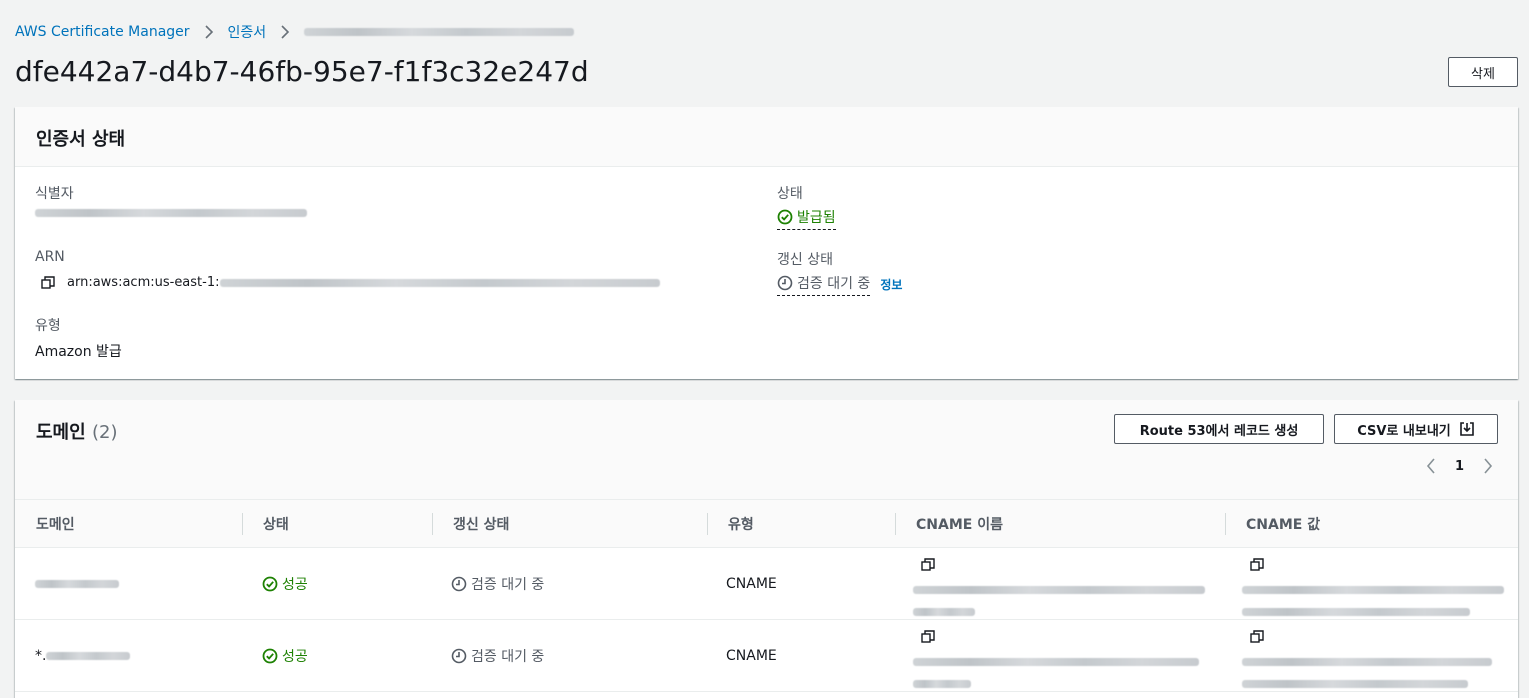  What do you see at coordinates (1219, 429) in the screenshot?
I see `create-route53-records-button: Route 53에서 레코드 생성` at bounding box center [1219, 429].